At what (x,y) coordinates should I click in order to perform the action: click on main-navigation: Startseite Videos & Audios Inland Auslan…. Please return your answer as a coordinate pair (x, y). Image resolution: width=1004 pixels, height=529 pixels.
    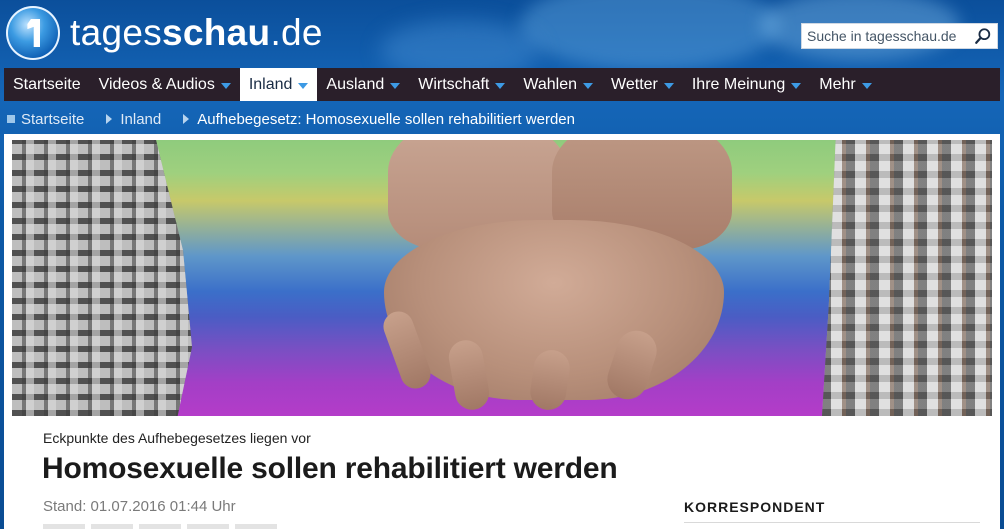
    Looking at the image, I should click on (502, 84).